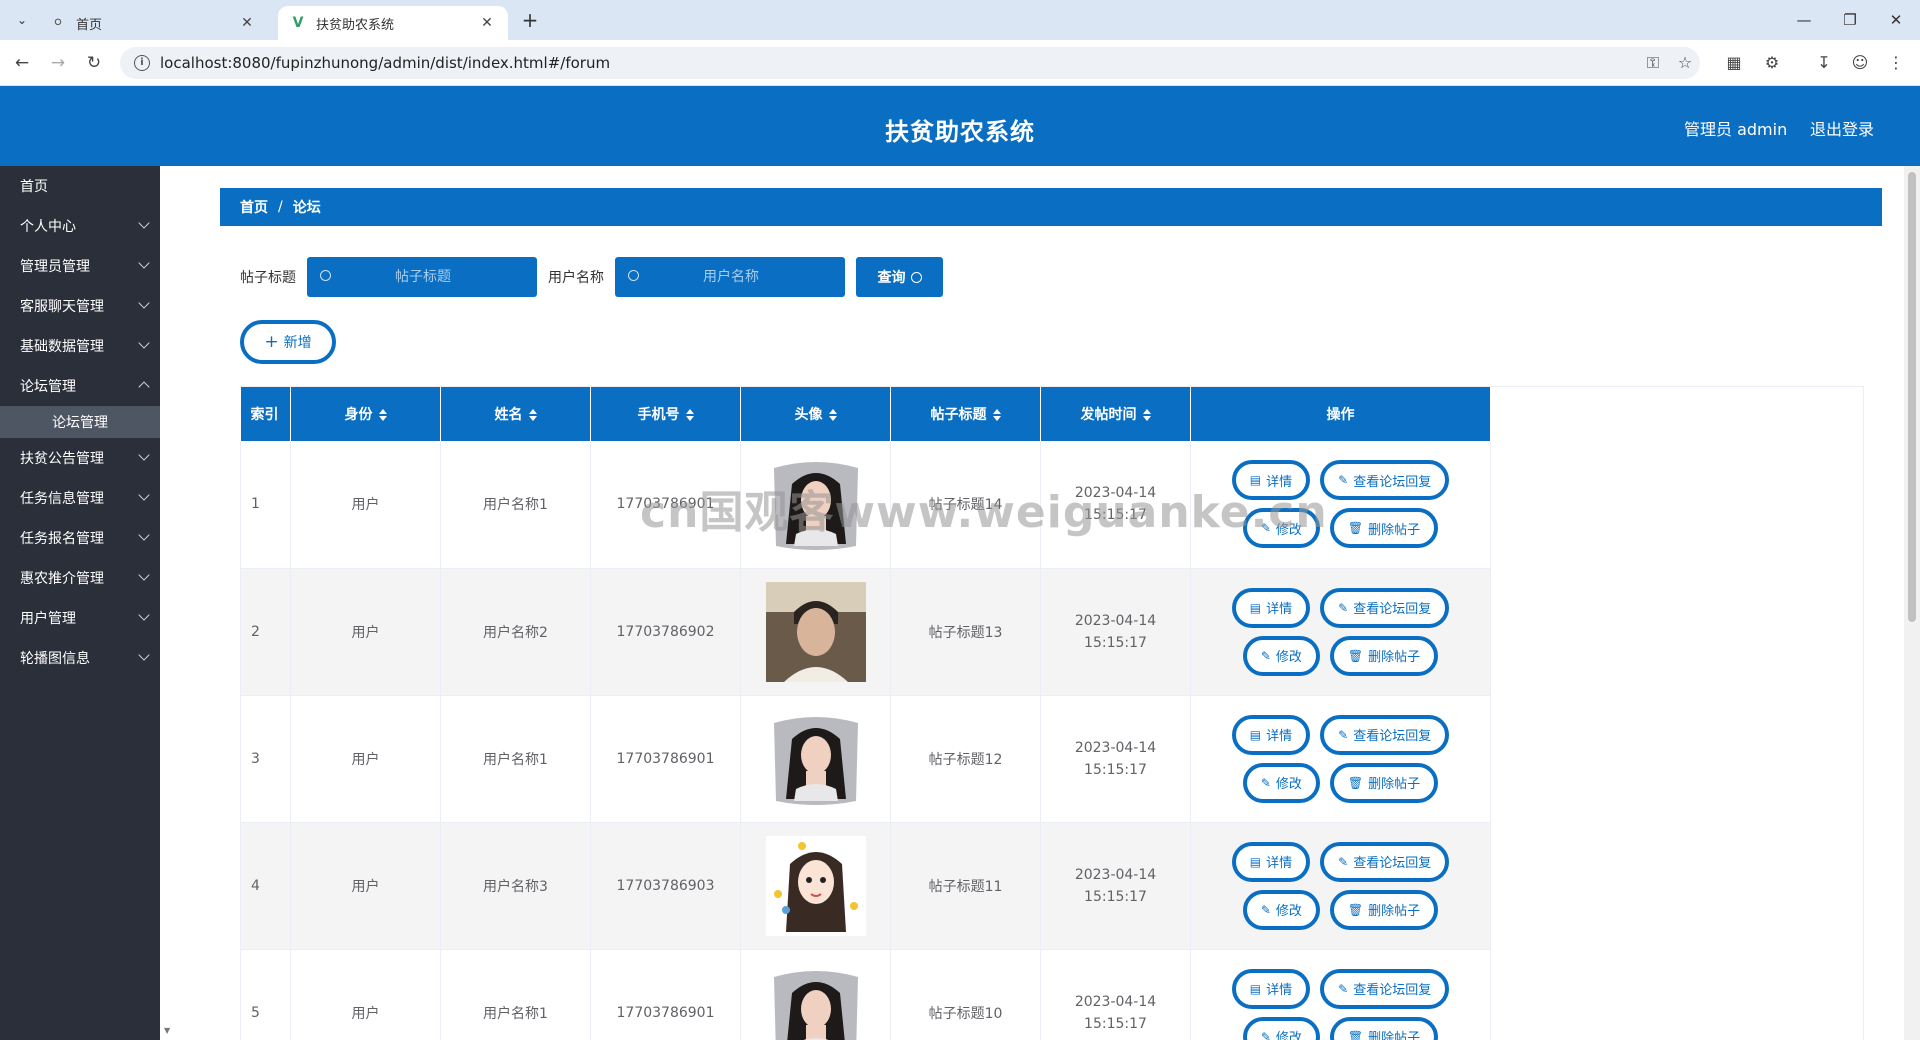 This screenshot has width=1920, height=1040. I want to click on sidebar-item-carousel: 轮播图信息, so click(80, 658).